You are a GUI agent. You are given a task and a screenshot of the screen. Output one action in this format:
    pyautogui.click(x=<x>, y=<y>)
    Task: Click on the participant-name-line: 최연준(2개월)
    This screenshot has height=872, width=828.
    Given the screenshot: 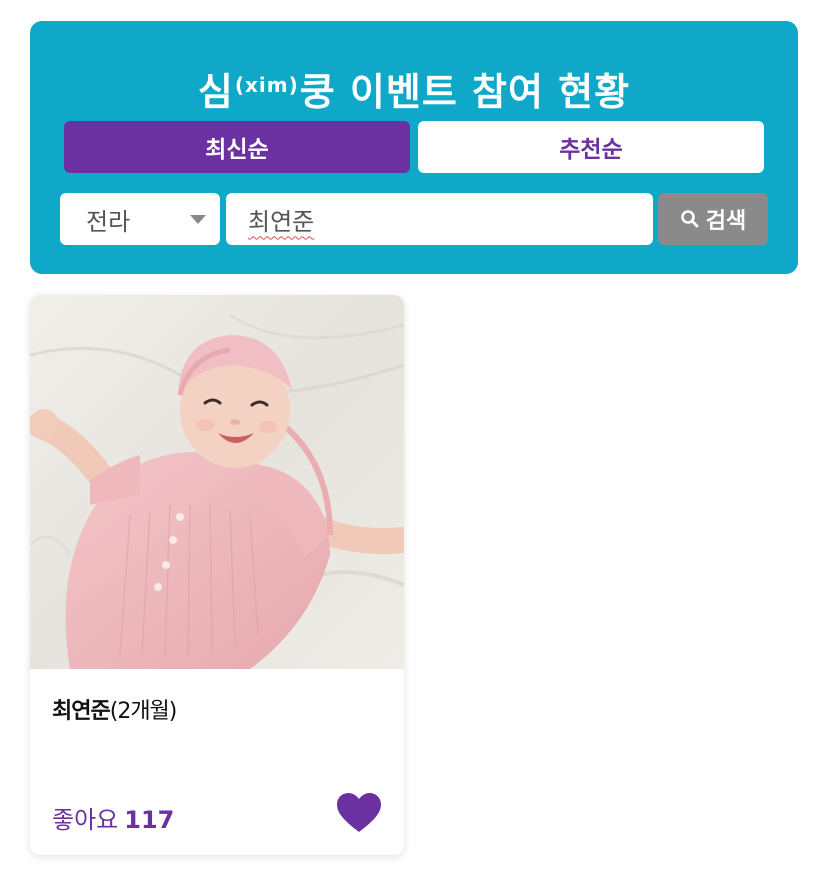 What is the action you would take?
    pyautogui.click(x=115, y=709)
    